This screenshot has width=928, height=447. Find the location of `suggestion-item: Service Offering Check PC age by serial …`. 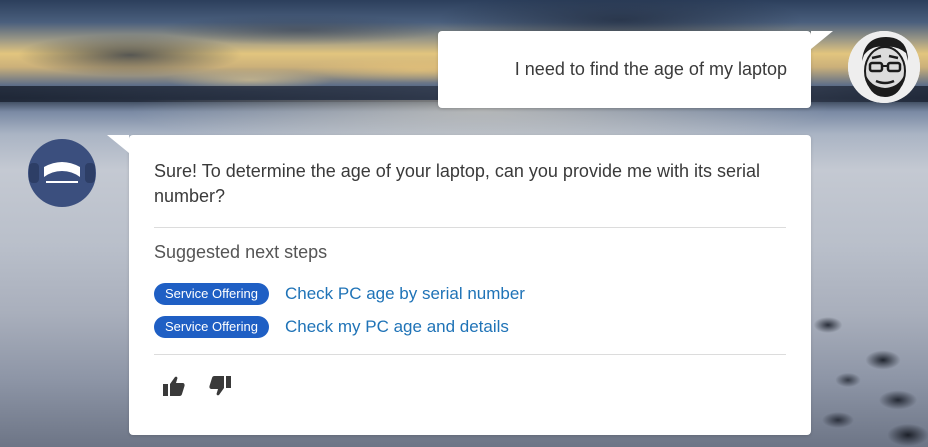

suggestion-item: Service Offering Check PC age by serial … is located at coordinates (470, 294).